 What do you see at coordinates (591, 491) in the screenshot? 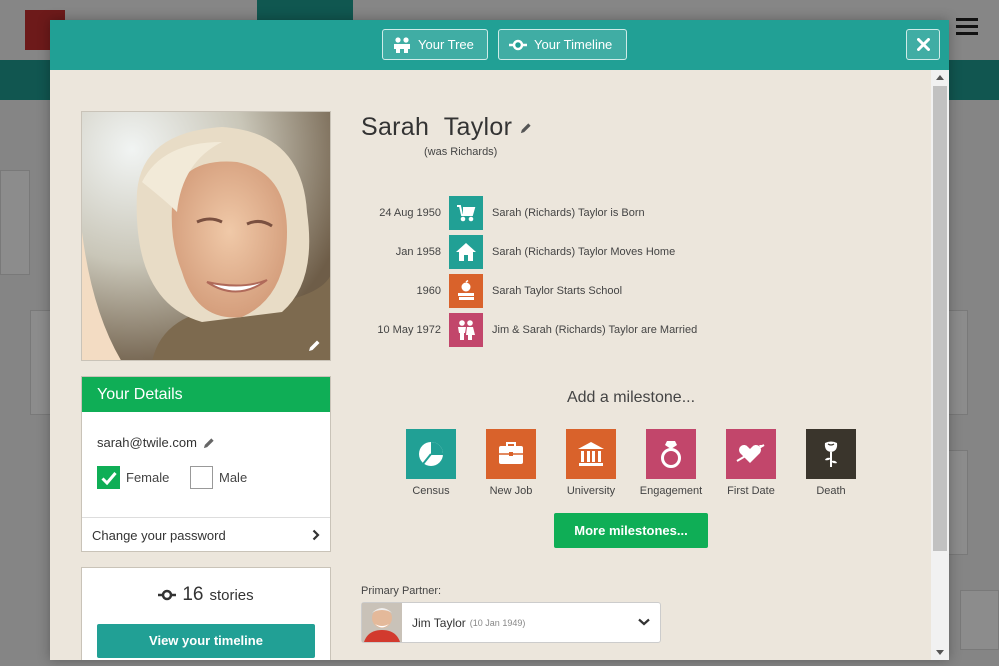
I see `milestone-label: University` at bounding box center [591, 491].